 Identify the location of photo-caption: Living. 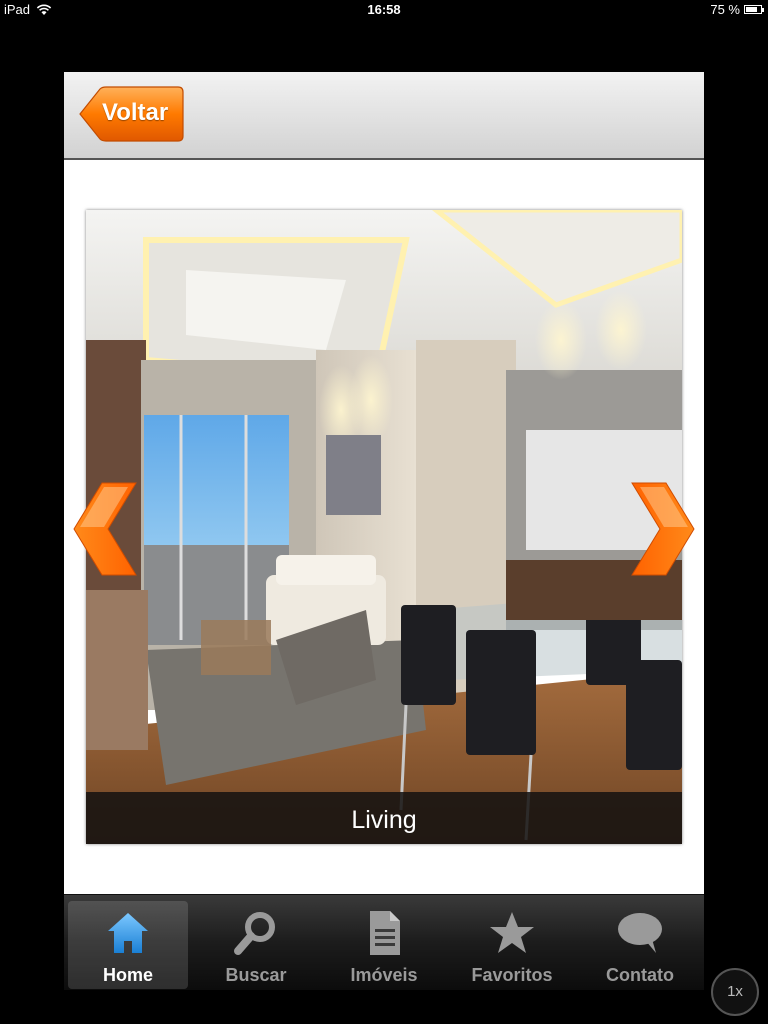
(384, 818).